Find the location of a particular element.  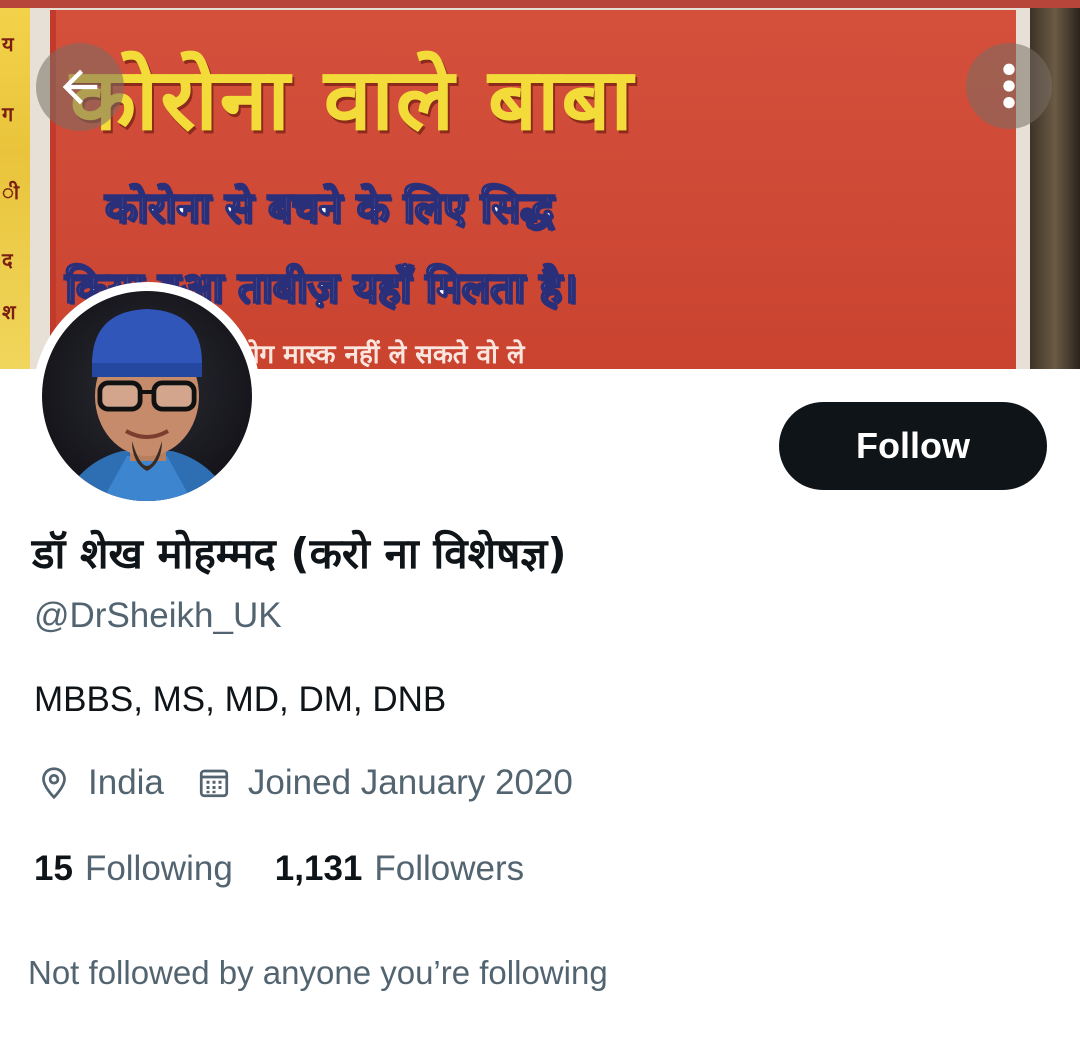

followers-label: Followers is located at coordinates (449, 868).